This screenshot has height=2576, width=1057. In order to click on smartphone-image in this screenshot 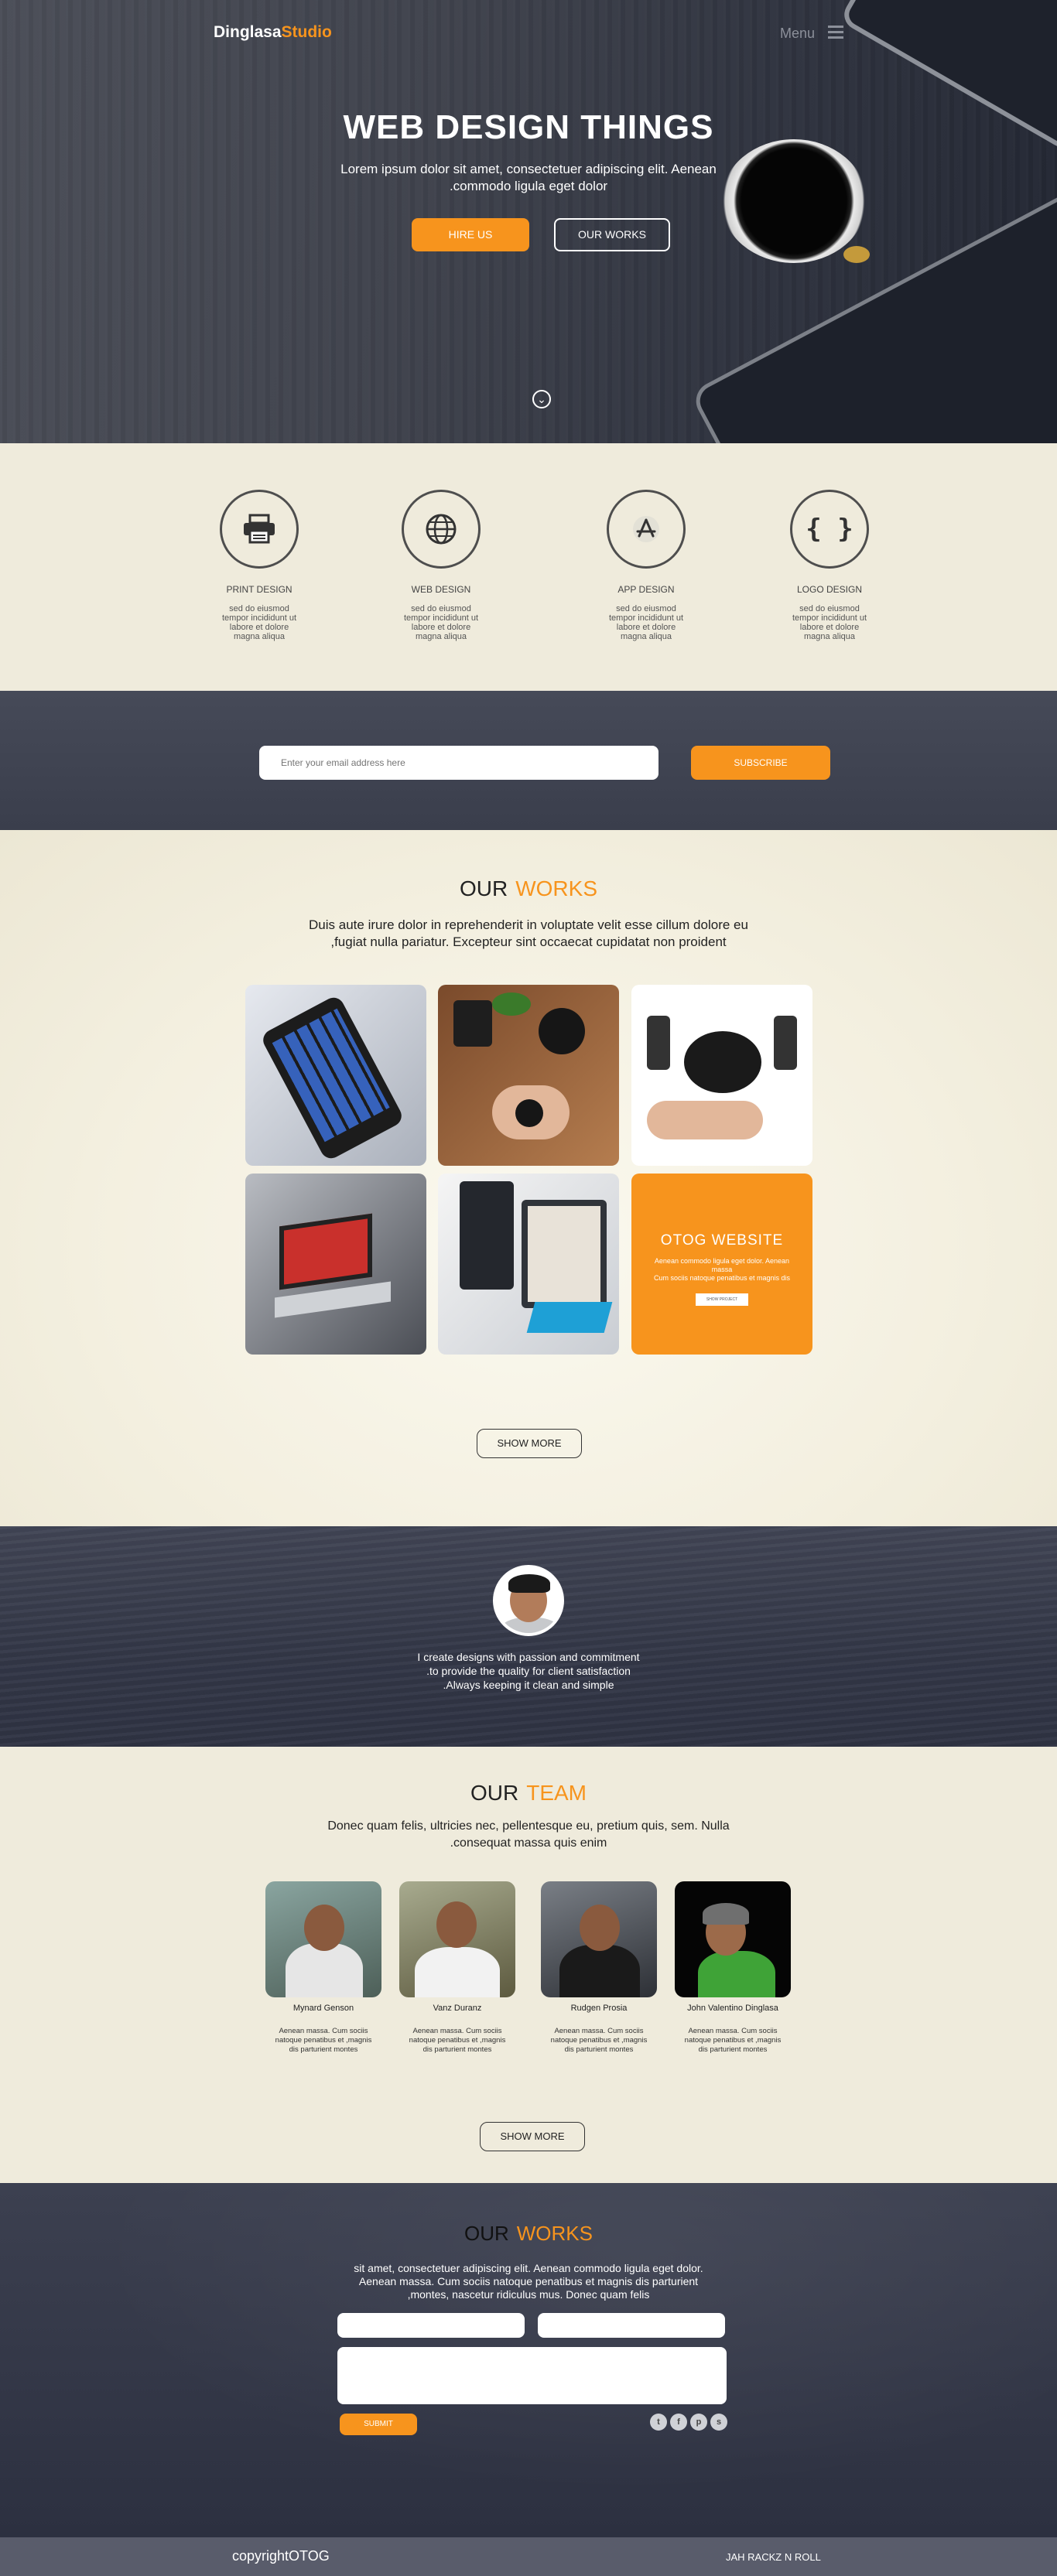, I will do `click(332, 1078)`.